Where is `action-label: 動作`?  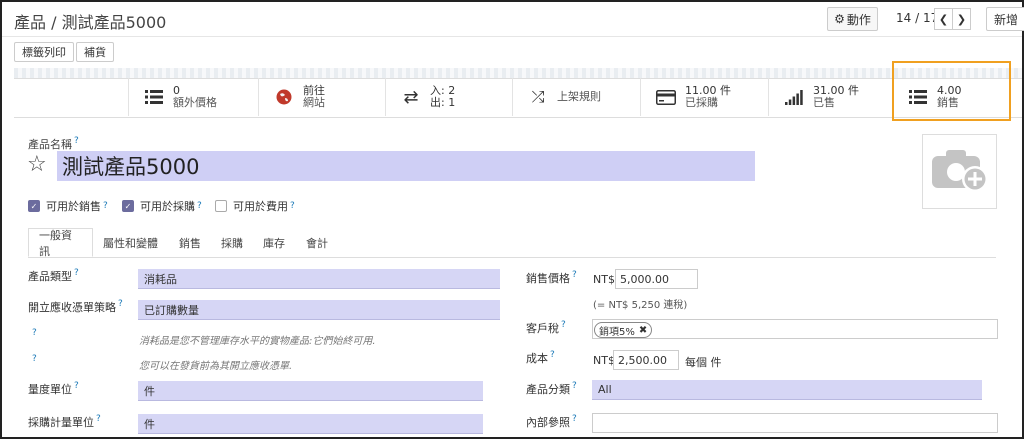
action-label: 動作 is located at coordinates (858, 19).